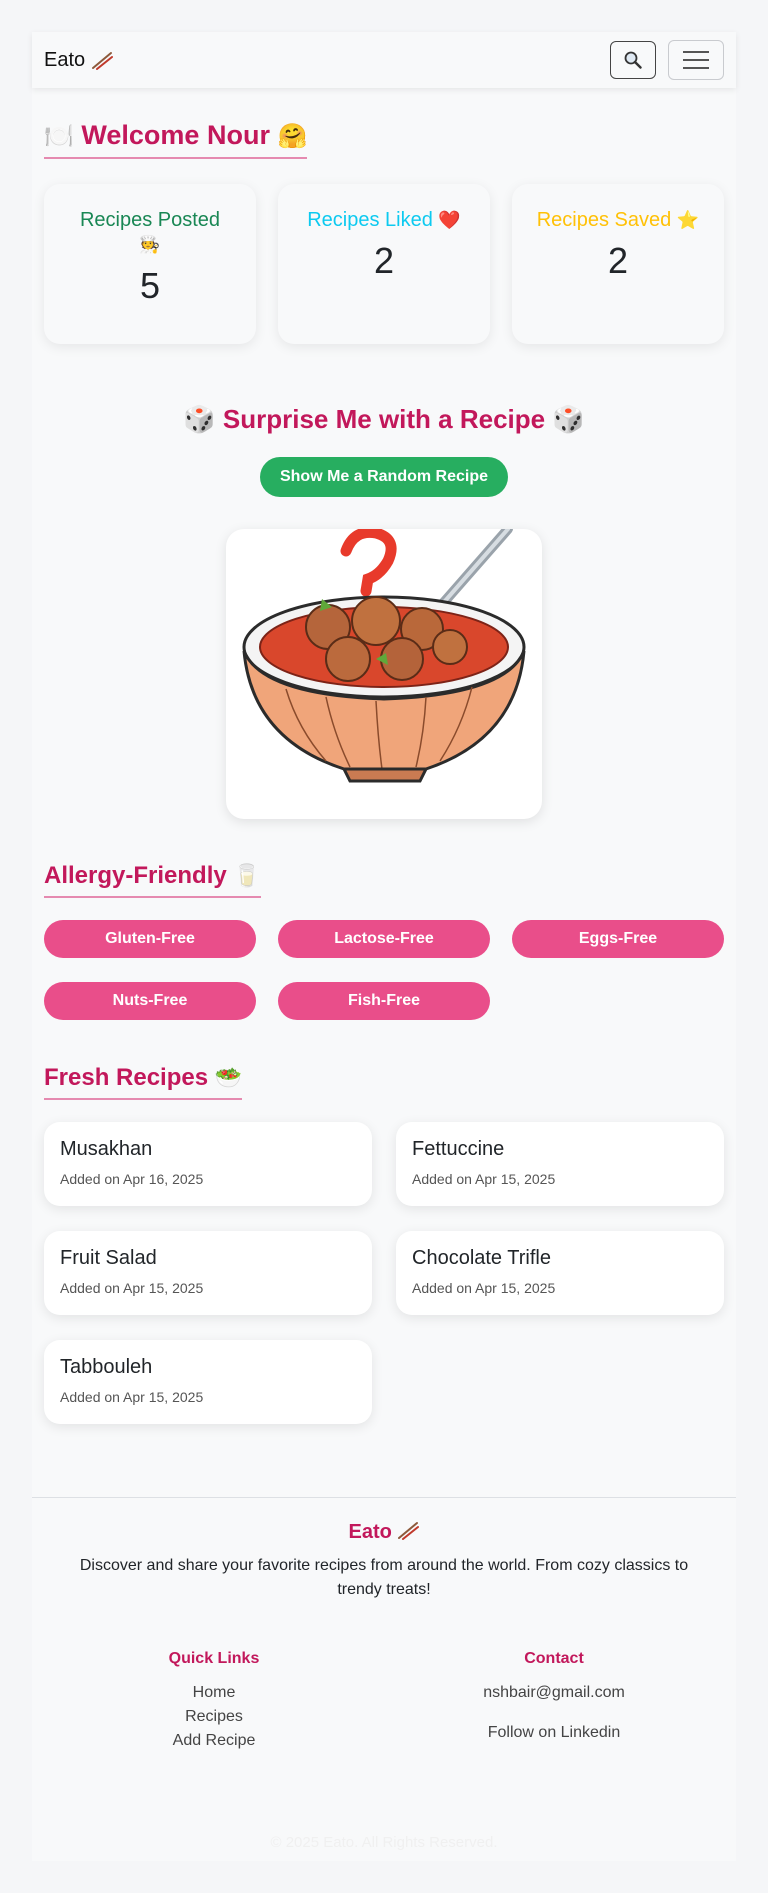  I want to click on footer-brand-name: Eato, so click(370, 1532).